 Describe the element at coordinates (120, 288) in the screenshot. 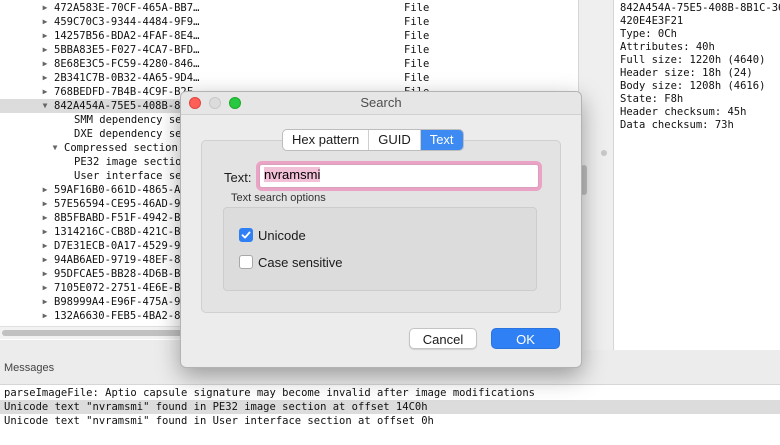

I see `tree-row-name: 7105E072-2751-4E6E-BA` at that location.